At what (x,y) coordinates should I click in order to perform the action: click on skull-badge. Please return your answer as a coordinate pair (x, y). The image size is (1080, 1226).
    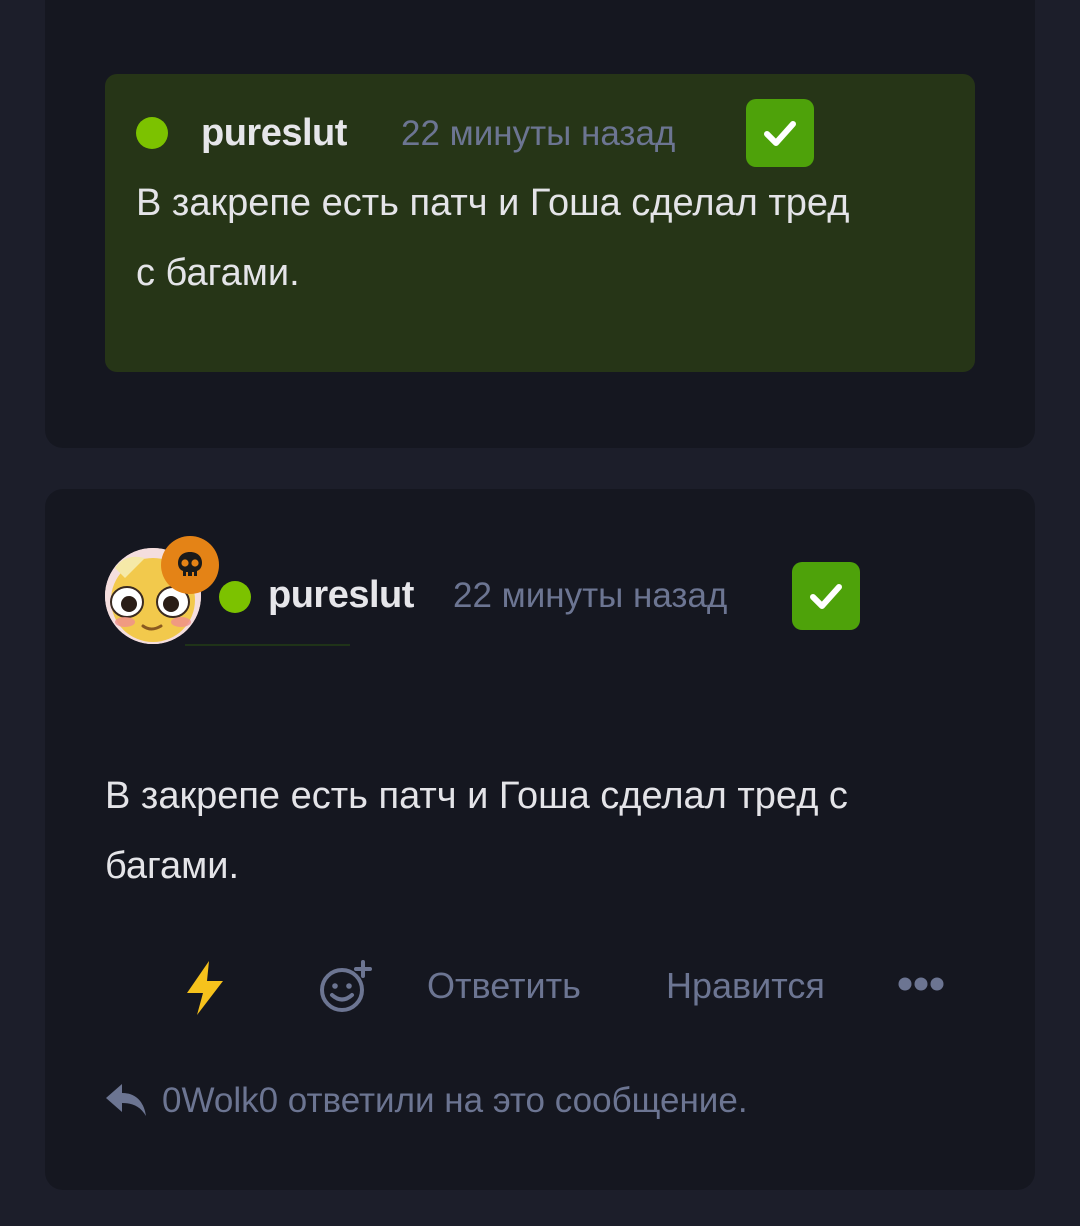
    Looking at the image, I should click on (190, 565).